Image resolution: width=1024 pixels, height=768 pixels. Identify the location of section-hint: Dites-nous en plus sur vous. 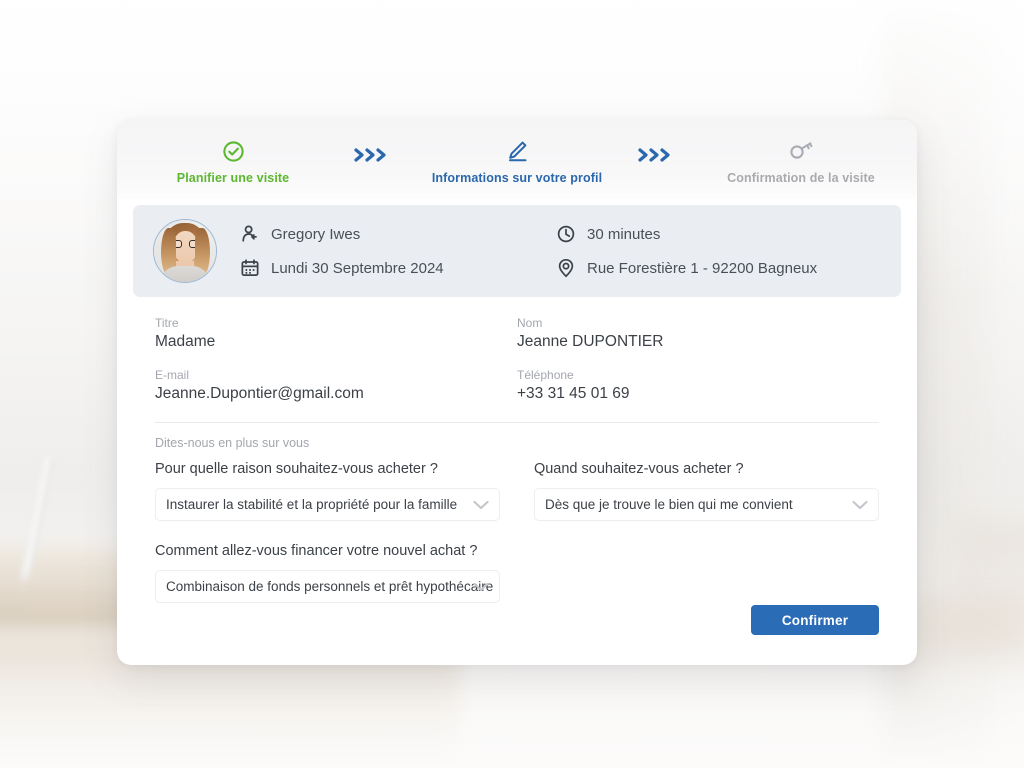
(232, 443).